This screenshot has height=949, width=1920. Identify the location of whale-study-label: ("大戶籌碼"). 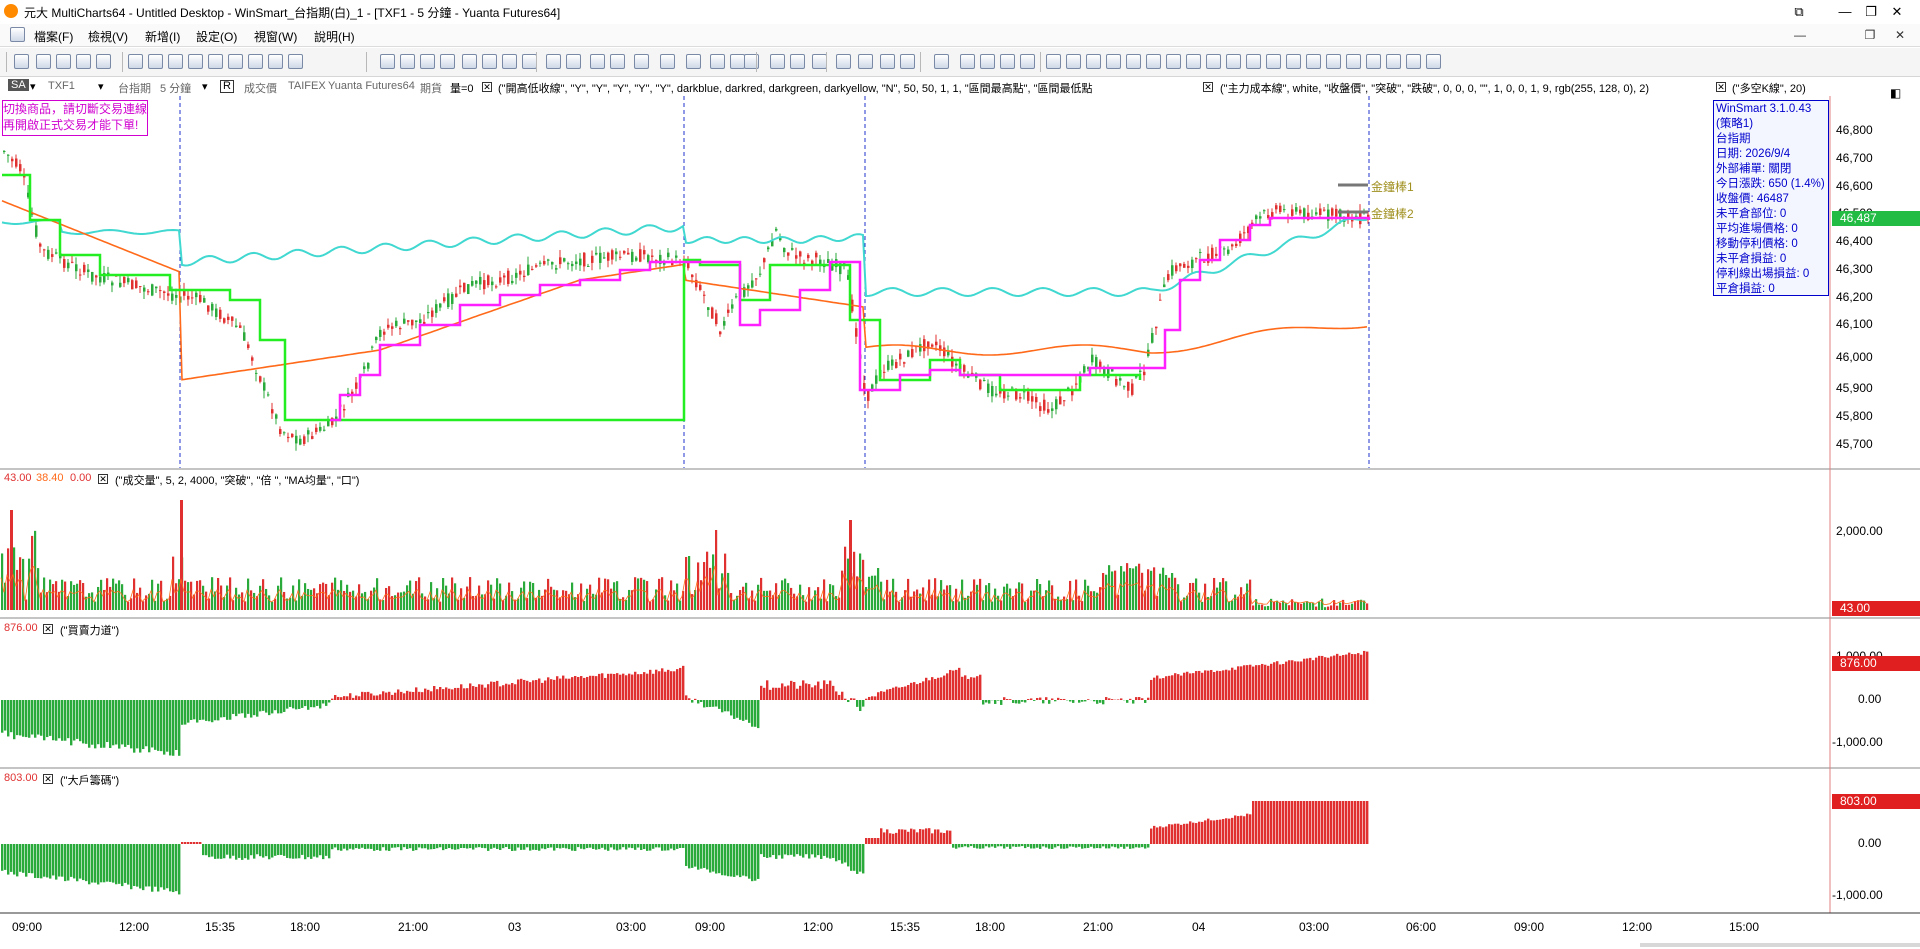
(89, 780).